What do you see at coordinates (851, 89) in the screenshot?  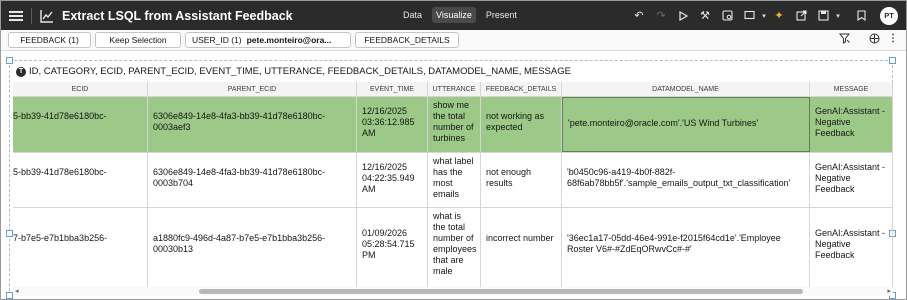 I see `column-header-message: MESSAGE` at bounding box center [851, 89].